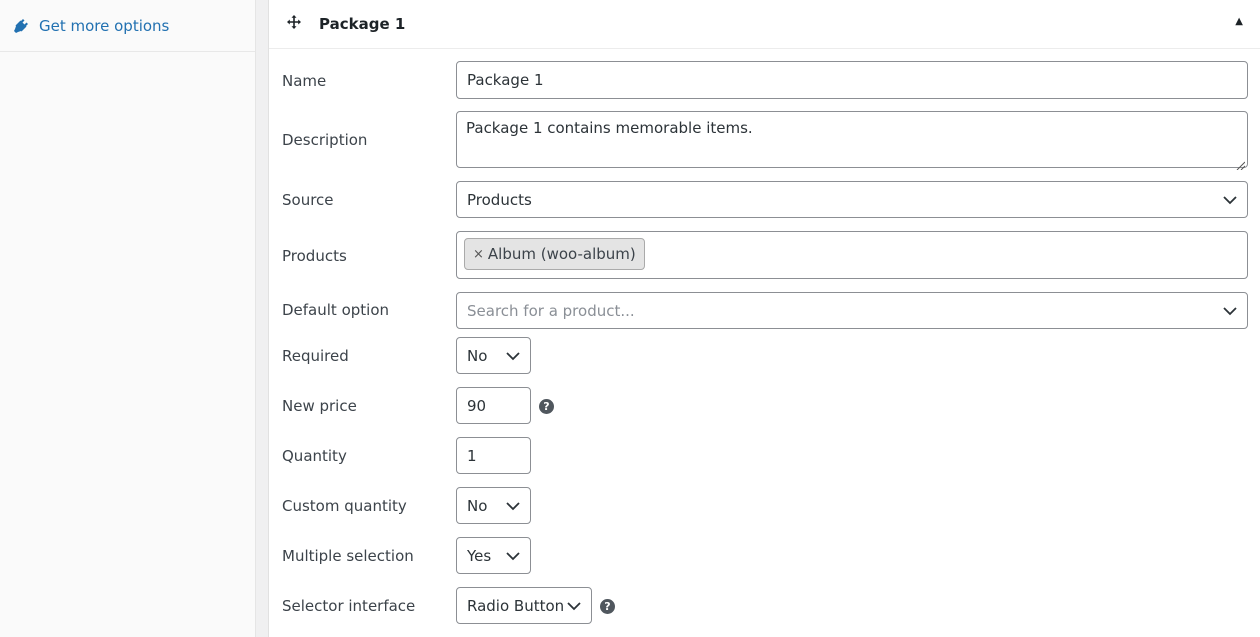 This screenshot has width=1260, height=637. What do you see at coordinates (852, 199) in the screenshot?
I see `source-select: Products` at bounding box center [852, 199].